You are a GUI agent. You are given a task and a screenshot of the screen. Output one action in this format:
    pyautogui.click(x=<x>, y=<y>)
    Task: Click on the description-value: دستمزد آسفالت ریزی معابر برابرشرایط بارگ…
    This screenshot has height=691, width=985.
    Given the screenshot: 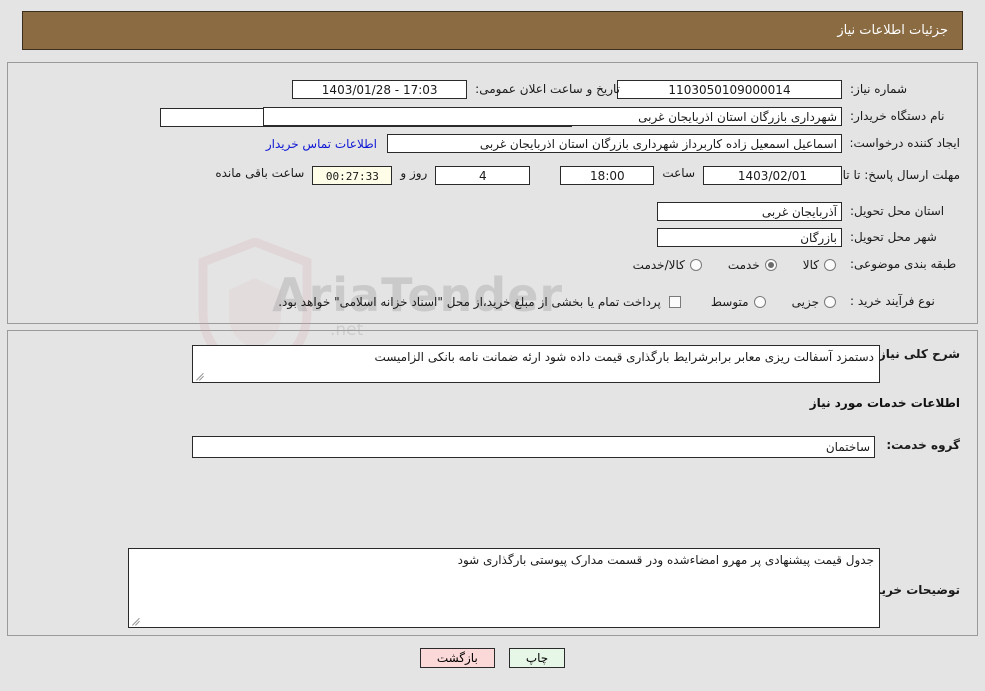 What is the action you would take?
    pyautogui.click(x=624, y=357)
    